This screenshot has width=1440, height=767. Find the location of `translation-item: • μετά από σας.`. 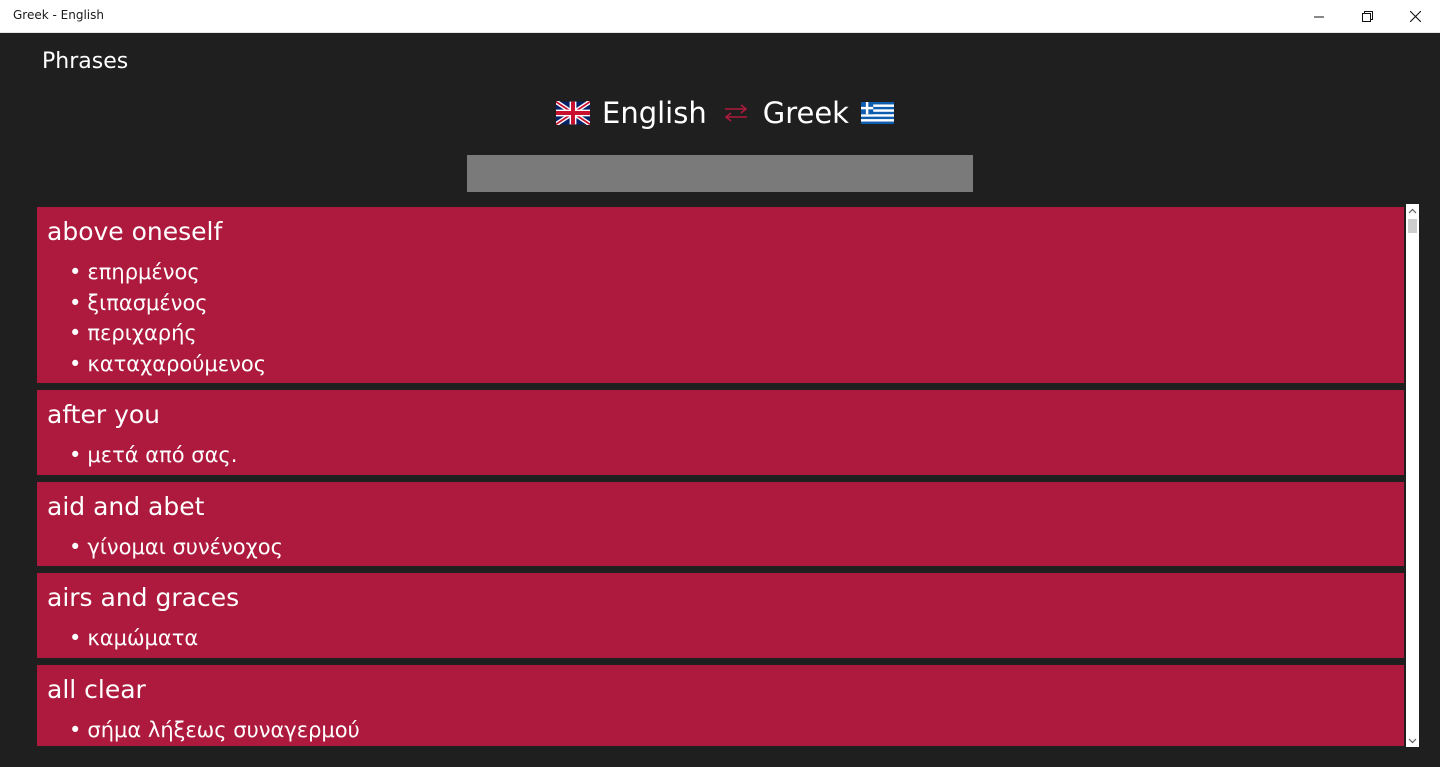

translation-item: • μετά από σας. is located at coordinates (720, 455).